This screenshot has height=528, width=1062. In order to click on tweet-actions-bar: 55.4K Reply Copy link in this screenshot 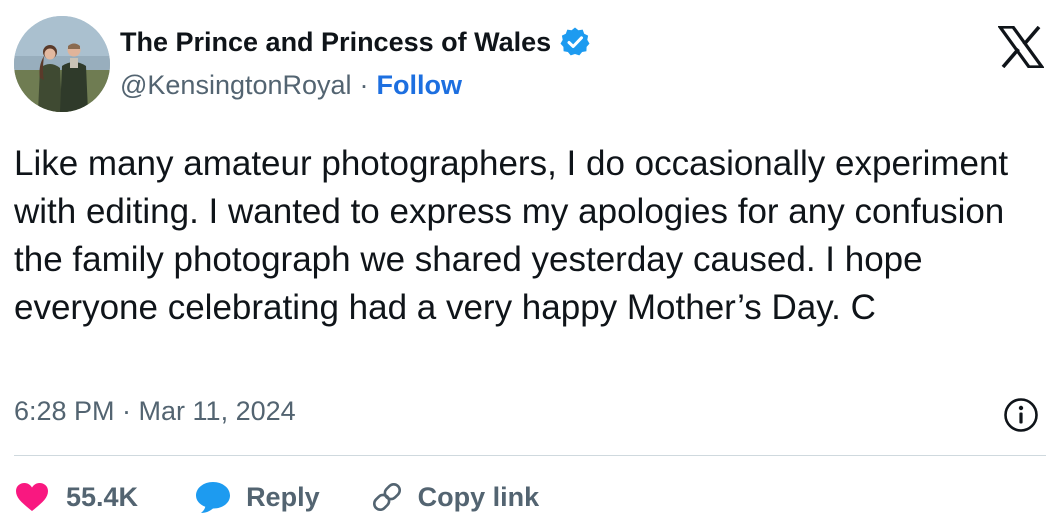, I will do `click(276, 497)`.